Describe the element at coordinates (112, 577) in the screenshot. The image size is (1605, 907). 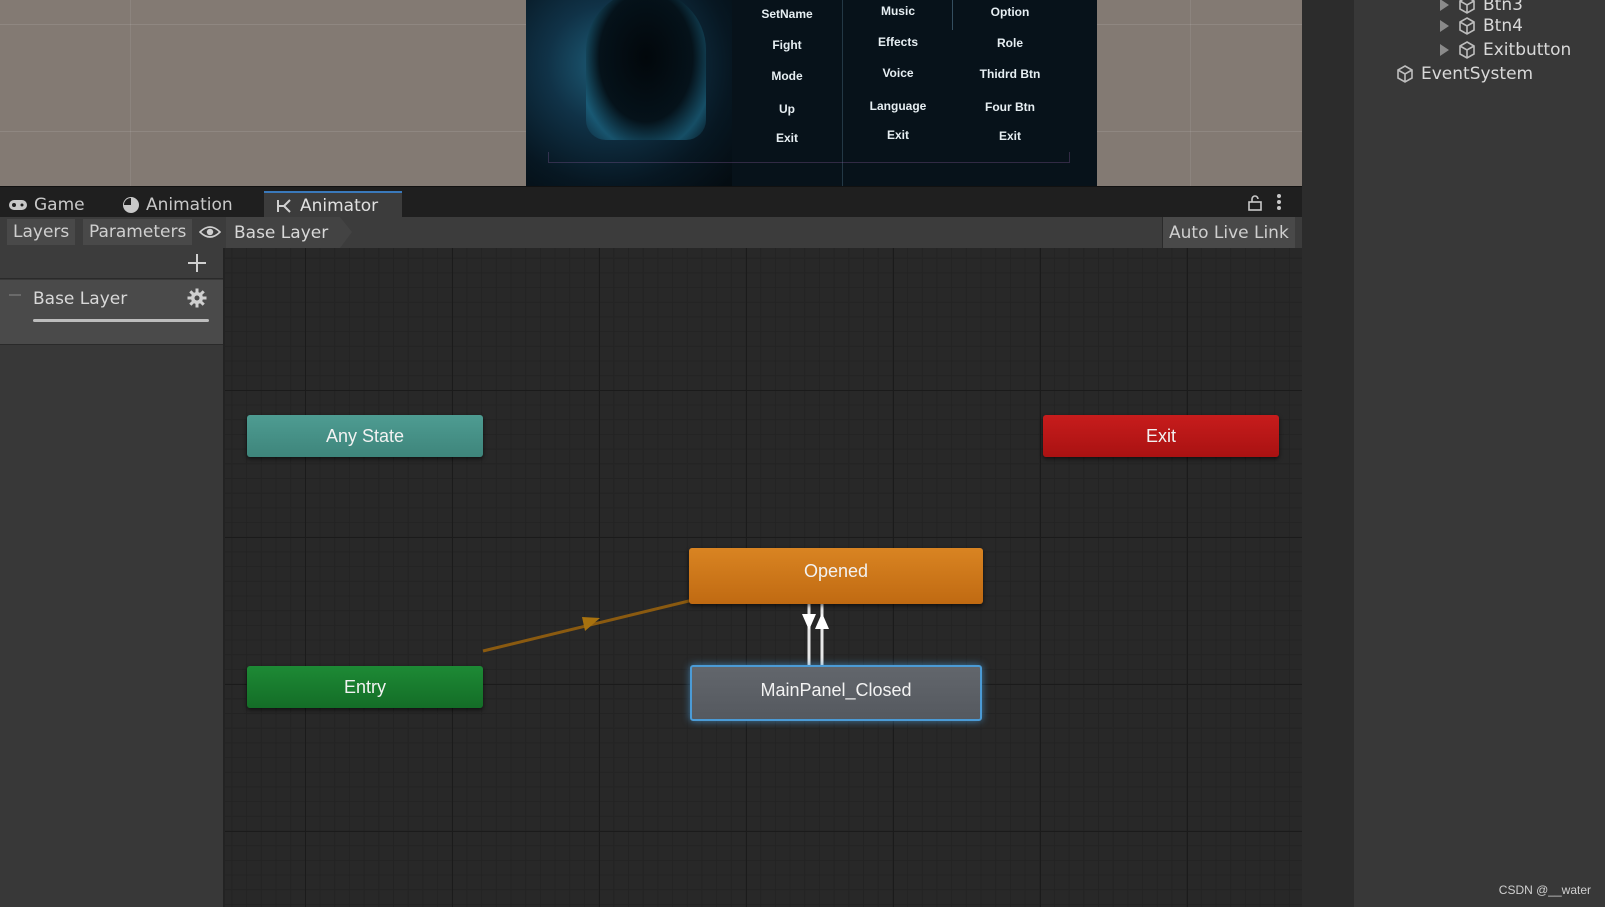
I see `layers-panel: Base Layer` at that location.